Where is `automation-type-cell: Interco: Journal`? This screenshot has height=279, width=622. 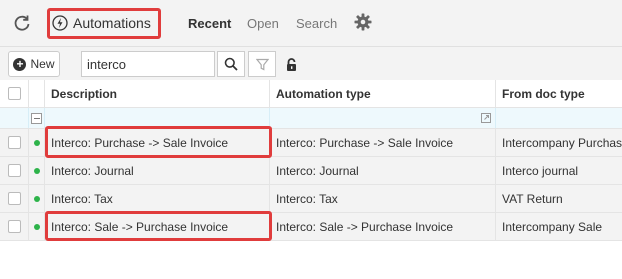 automation-type-cell: Interco: Journal is located at coordinates (383, 170).